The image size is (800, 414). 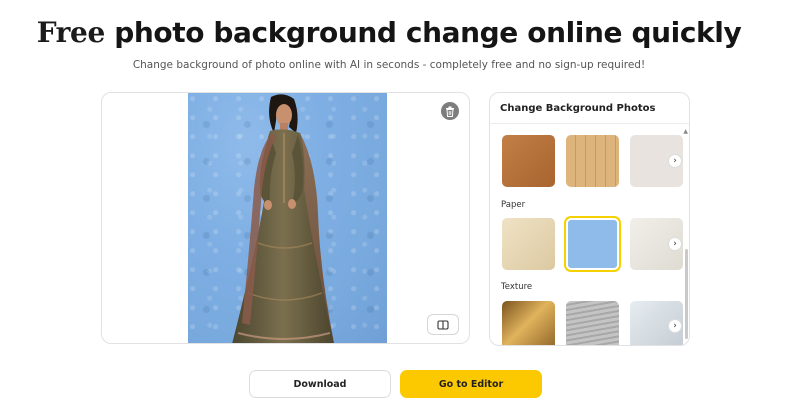 What do you see at coordinates (513, 205) in the screenshot?
I see `section-label-paper: Paper` at bounding box center [513, 205].